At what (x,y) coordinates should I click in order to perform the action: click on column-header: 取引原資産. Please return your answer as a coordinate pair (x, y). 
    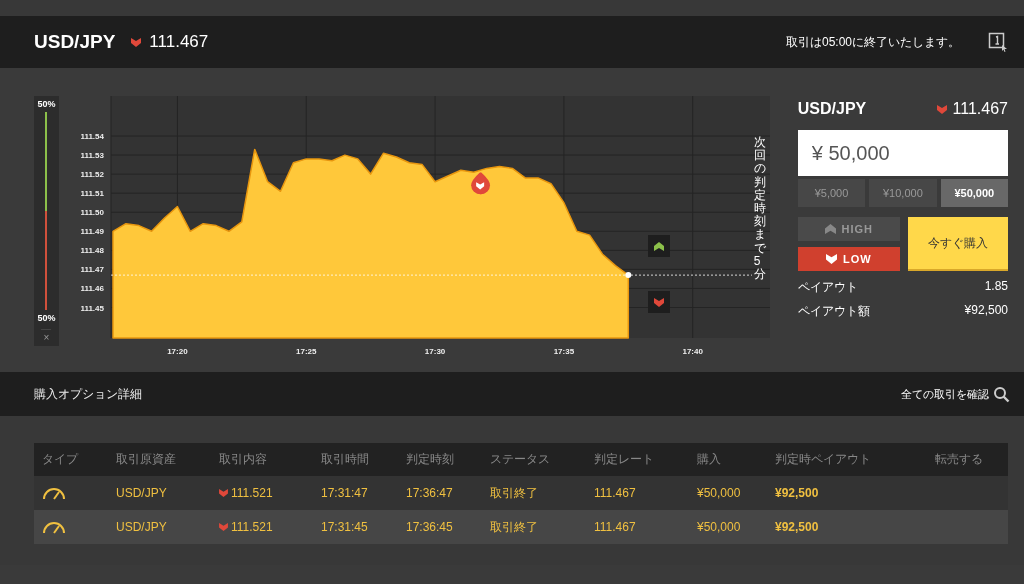
    Looking at the image, I should click on (146, 459).